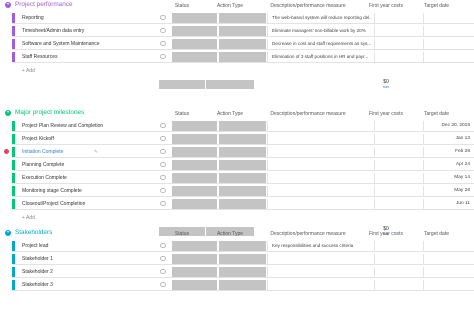 This screenshot has width=474, height=319. I want to click on group-collapse-icon, so click(8, 5).